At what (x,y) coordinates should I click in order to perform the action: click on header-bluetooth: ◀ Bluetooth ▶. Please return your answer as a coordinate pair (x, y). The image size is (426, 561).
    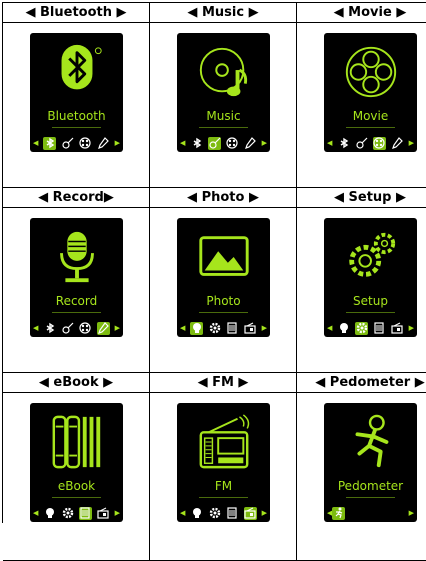
    Looking at the image, I should click on (76, 13).